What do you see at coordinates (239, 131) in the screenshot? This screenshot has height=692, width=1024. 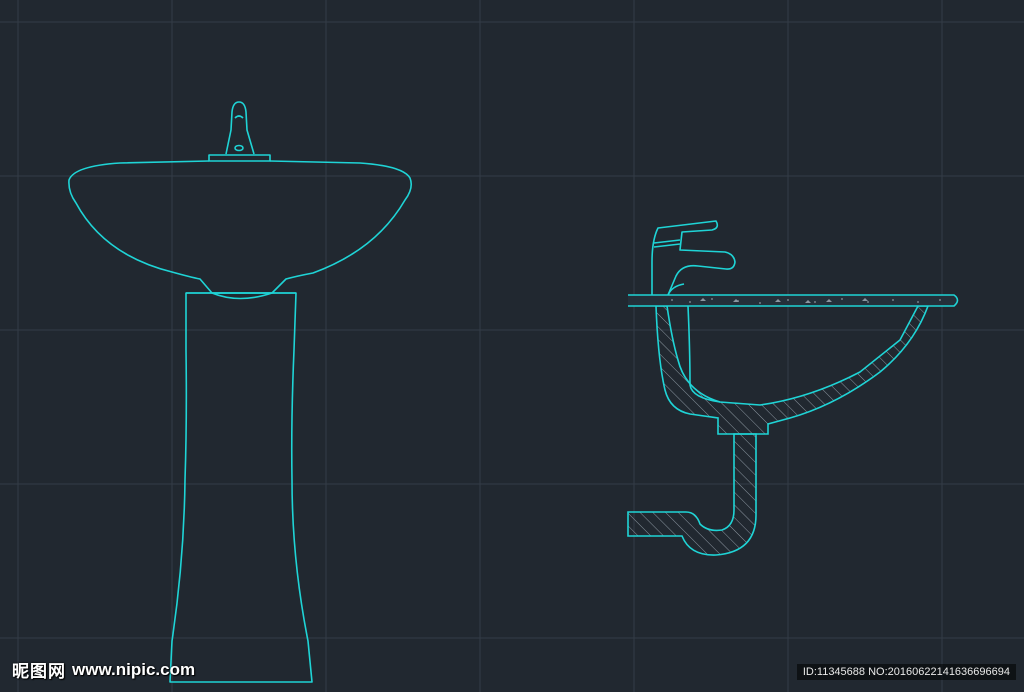 I see `faucet-front` at bounding box center [239, 131].